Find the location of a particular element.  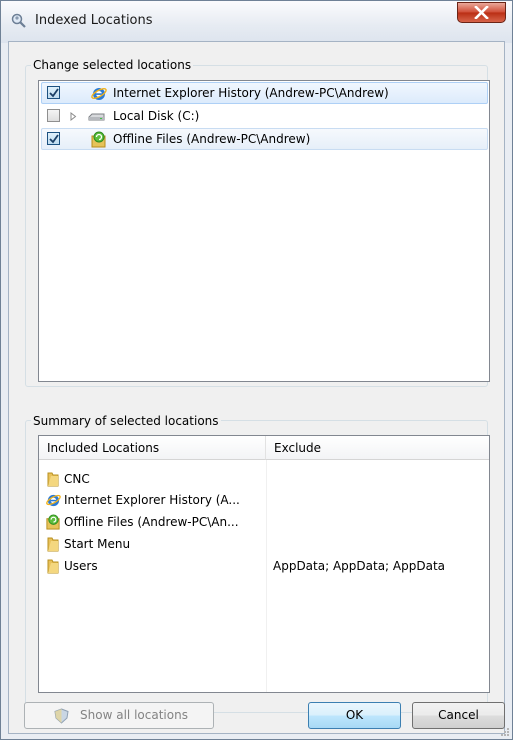

close-icon is located at coordinates (481, 12).